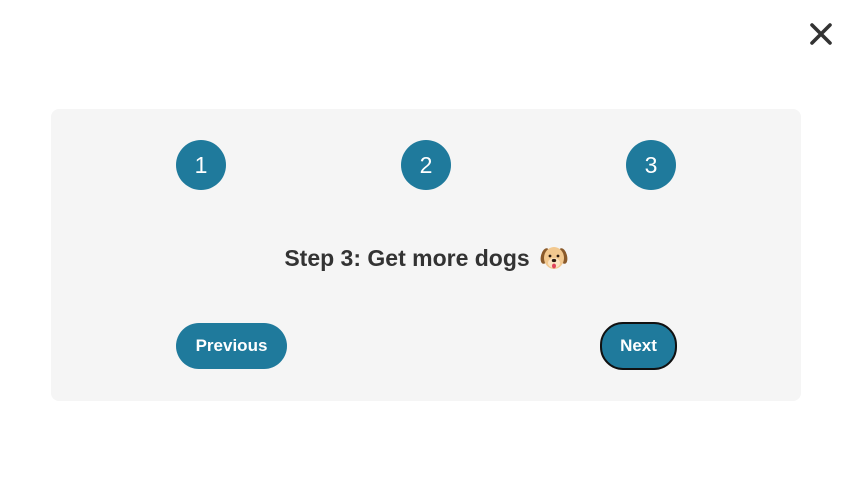  I want to click on step-heading: Step 3: Get more dogs, so click(426, 258).